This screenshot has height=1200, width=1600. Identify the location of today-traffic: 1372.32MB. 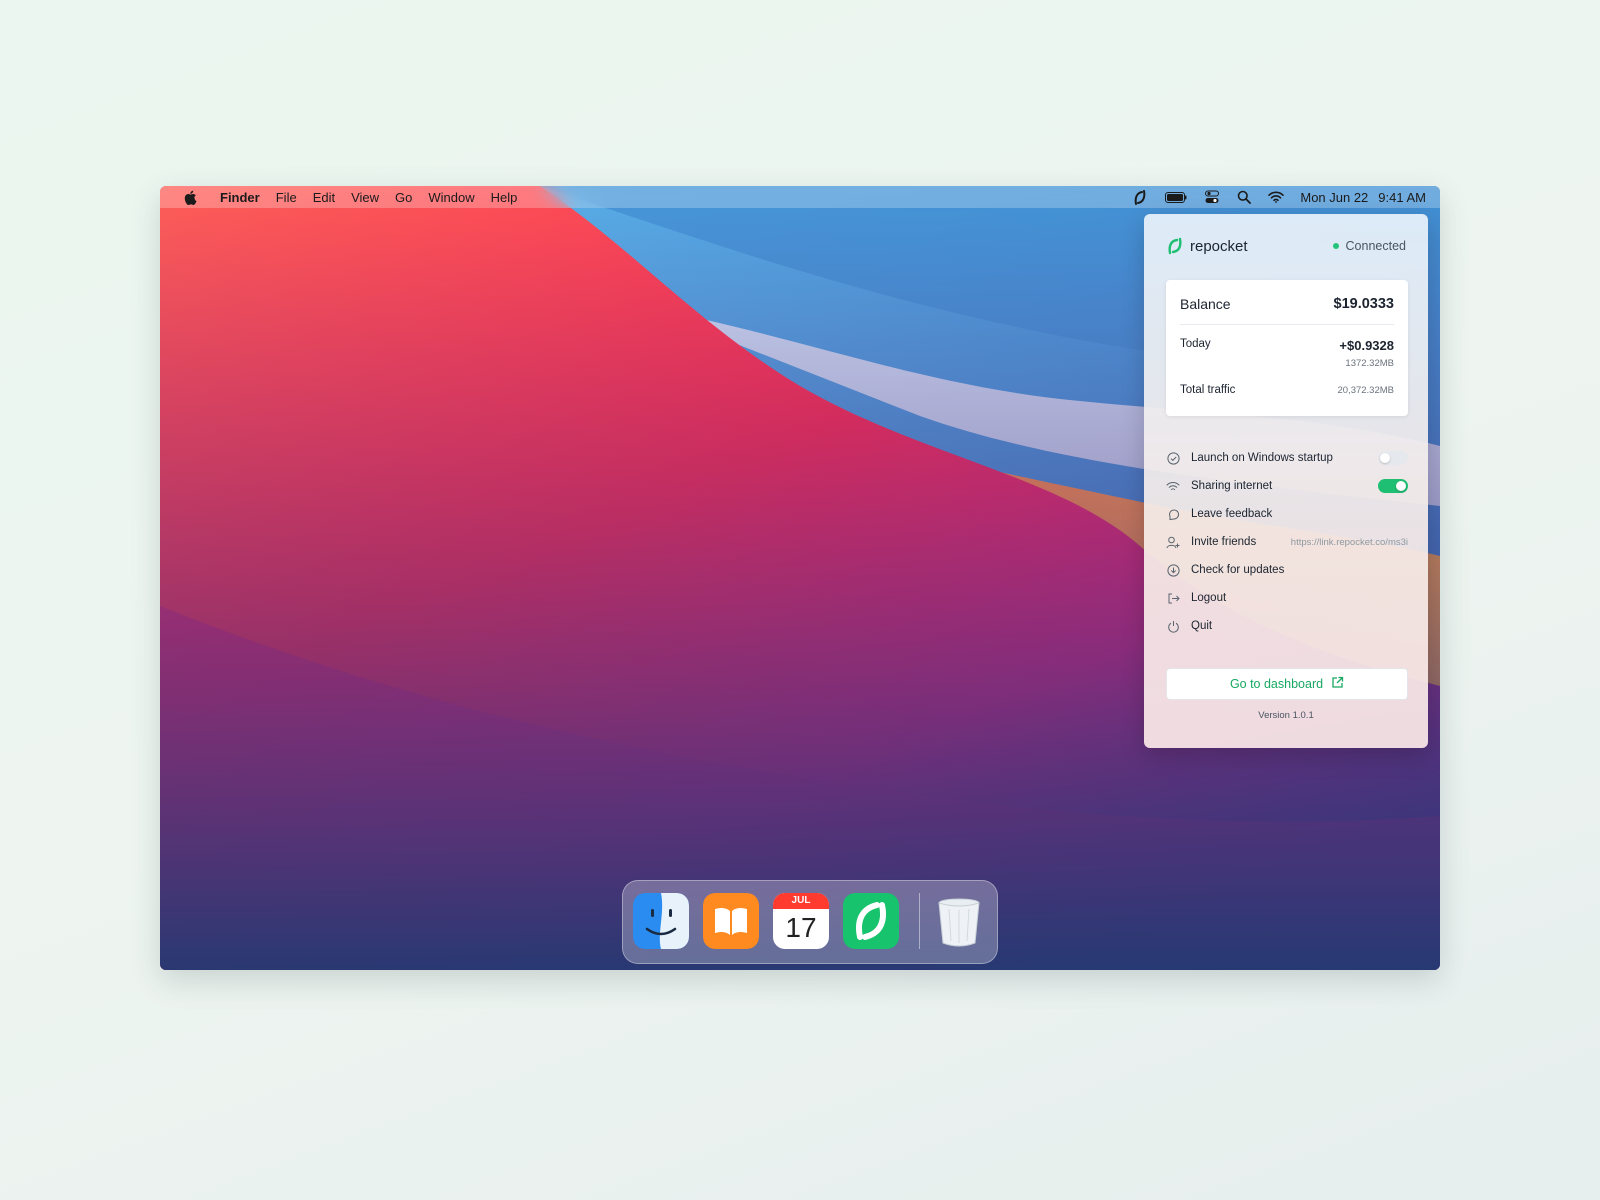
(1369, 363).